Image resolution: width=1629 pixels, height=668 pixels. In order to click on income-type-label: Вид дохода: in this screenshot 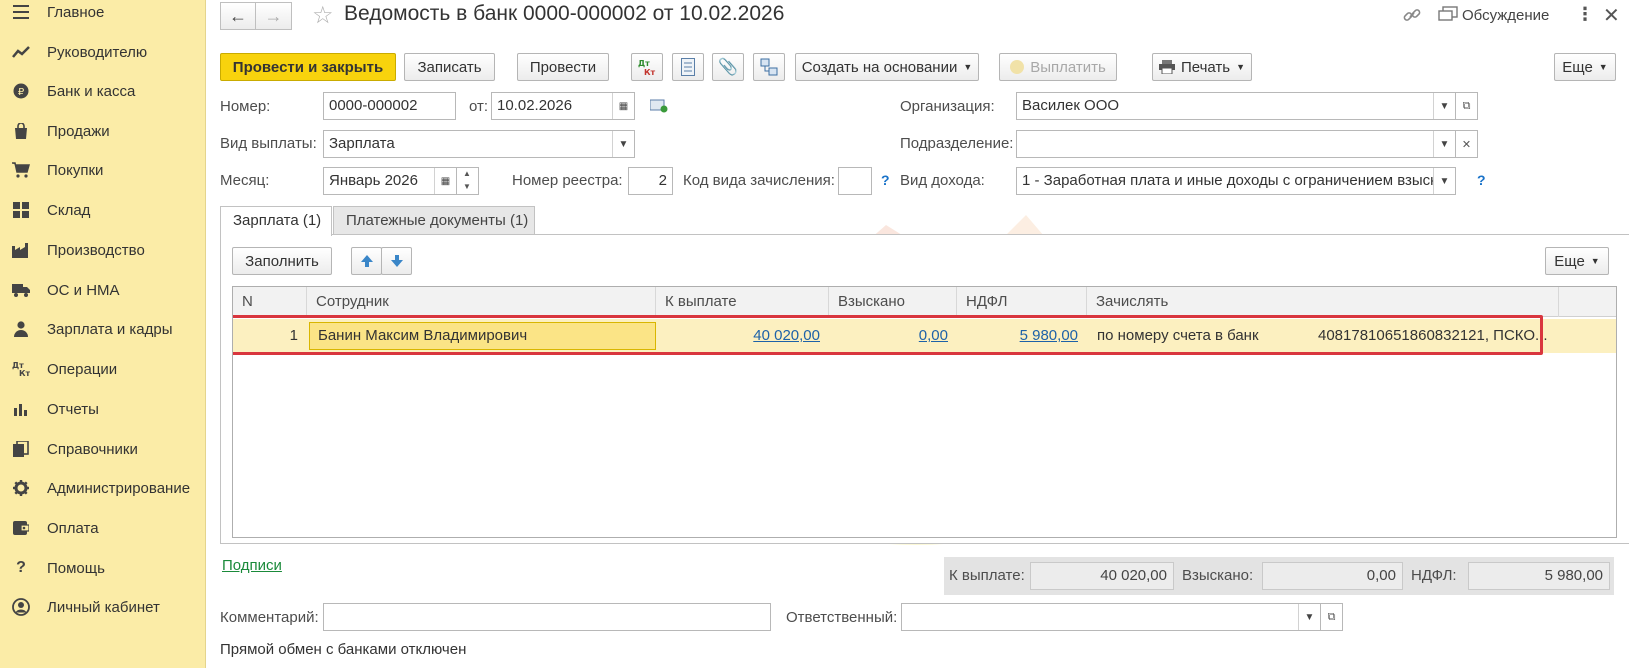, I will do `click(942, 180)`.